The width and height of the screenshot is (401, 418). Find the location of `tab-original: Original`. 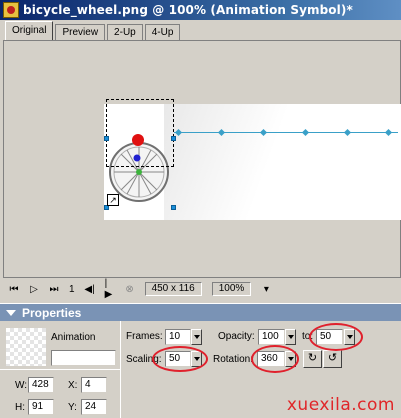

tab-original: Original is located at coordinates (29, 30).